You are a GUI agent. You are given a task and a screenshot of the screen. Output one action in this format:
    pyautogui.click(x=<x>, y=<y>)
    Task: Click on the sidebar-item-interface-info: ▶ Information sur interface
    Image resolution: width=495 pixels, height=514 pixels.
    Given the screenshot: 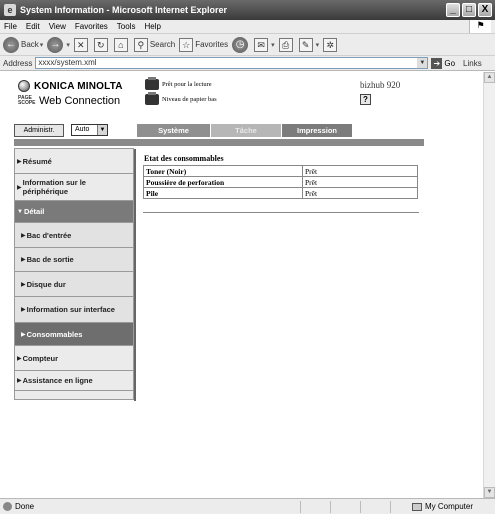 What is the action you would take?
    pyautogui.click(x=74, y=310)
    